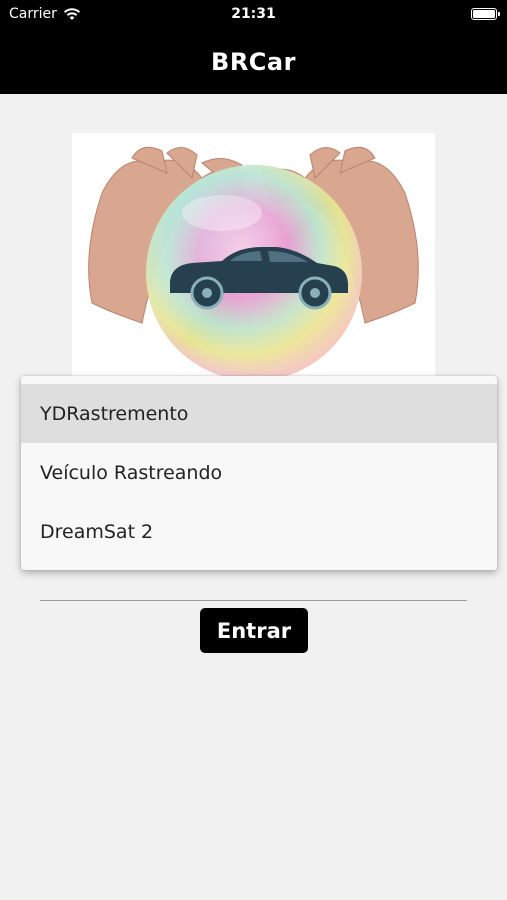 Image resolution: width=507 pixels, height=900 pixels. What do you see at coordinates (259, 413) in the screenshot?
I see `dropdown-option-ydrastremento: YDRastremento` at bounding box center [259, 413].